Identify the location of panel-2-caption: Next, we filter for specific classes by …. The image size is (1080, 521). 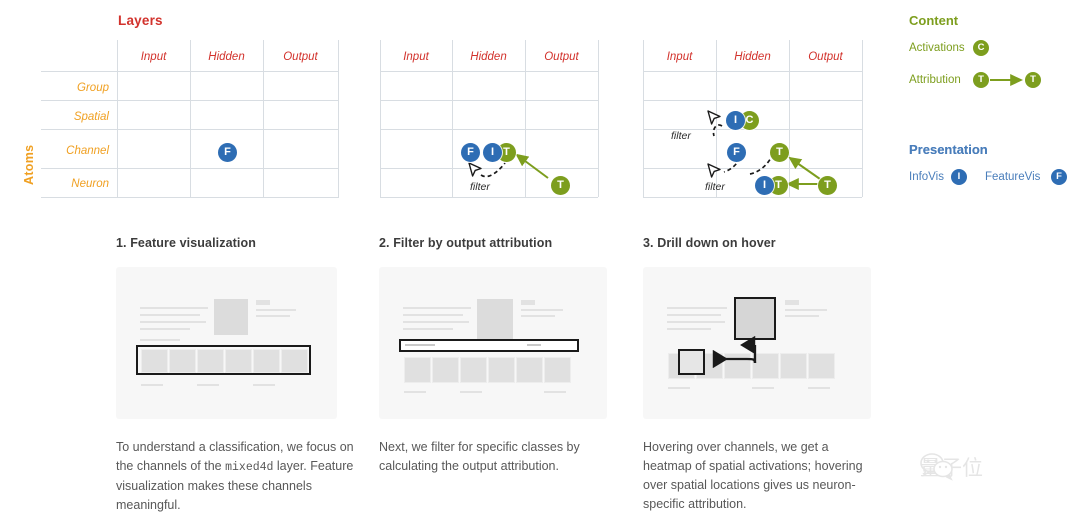
(501, 457).